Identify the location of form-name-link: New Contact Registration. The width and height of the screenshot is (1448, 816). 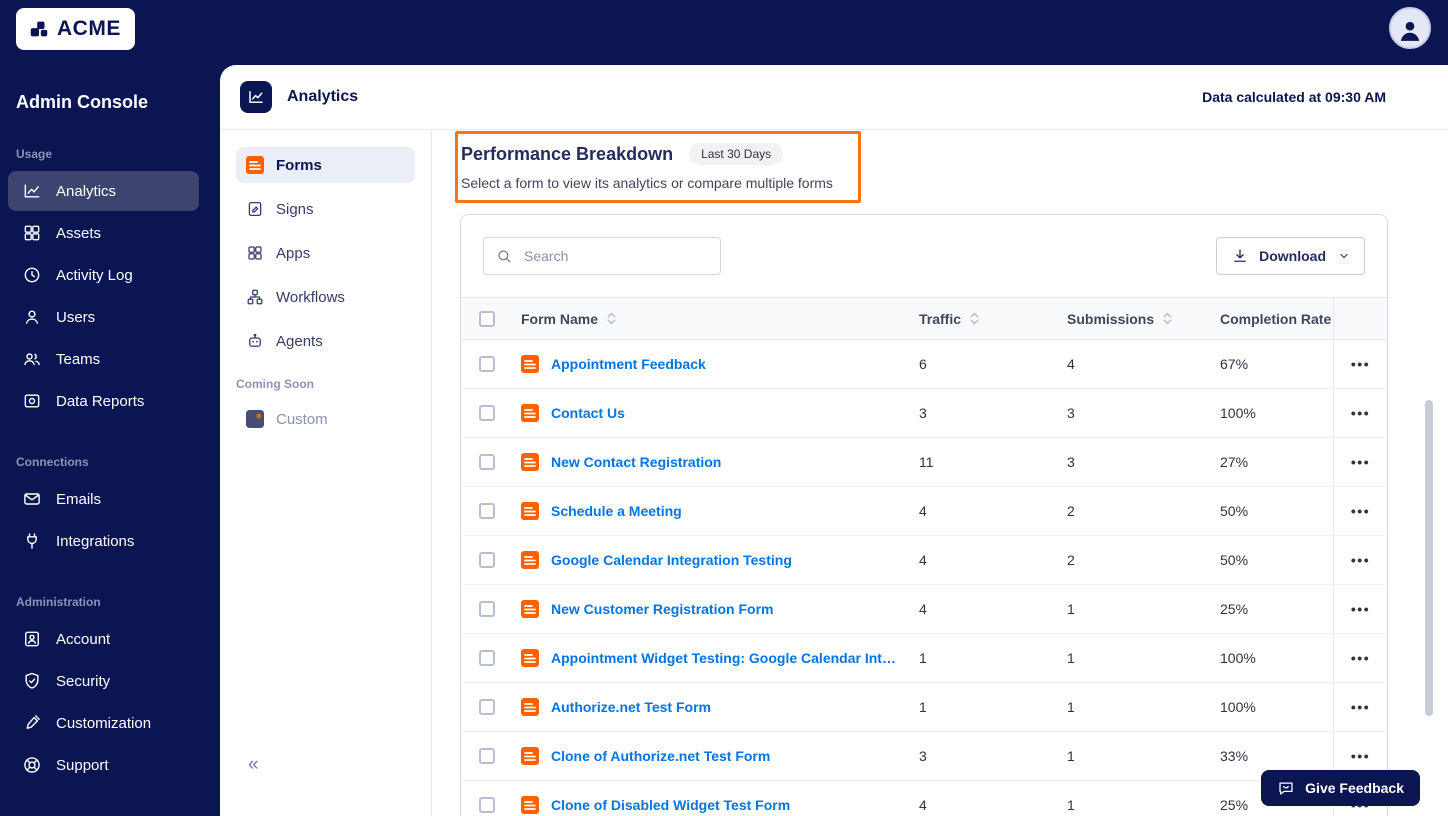
(636, 462).